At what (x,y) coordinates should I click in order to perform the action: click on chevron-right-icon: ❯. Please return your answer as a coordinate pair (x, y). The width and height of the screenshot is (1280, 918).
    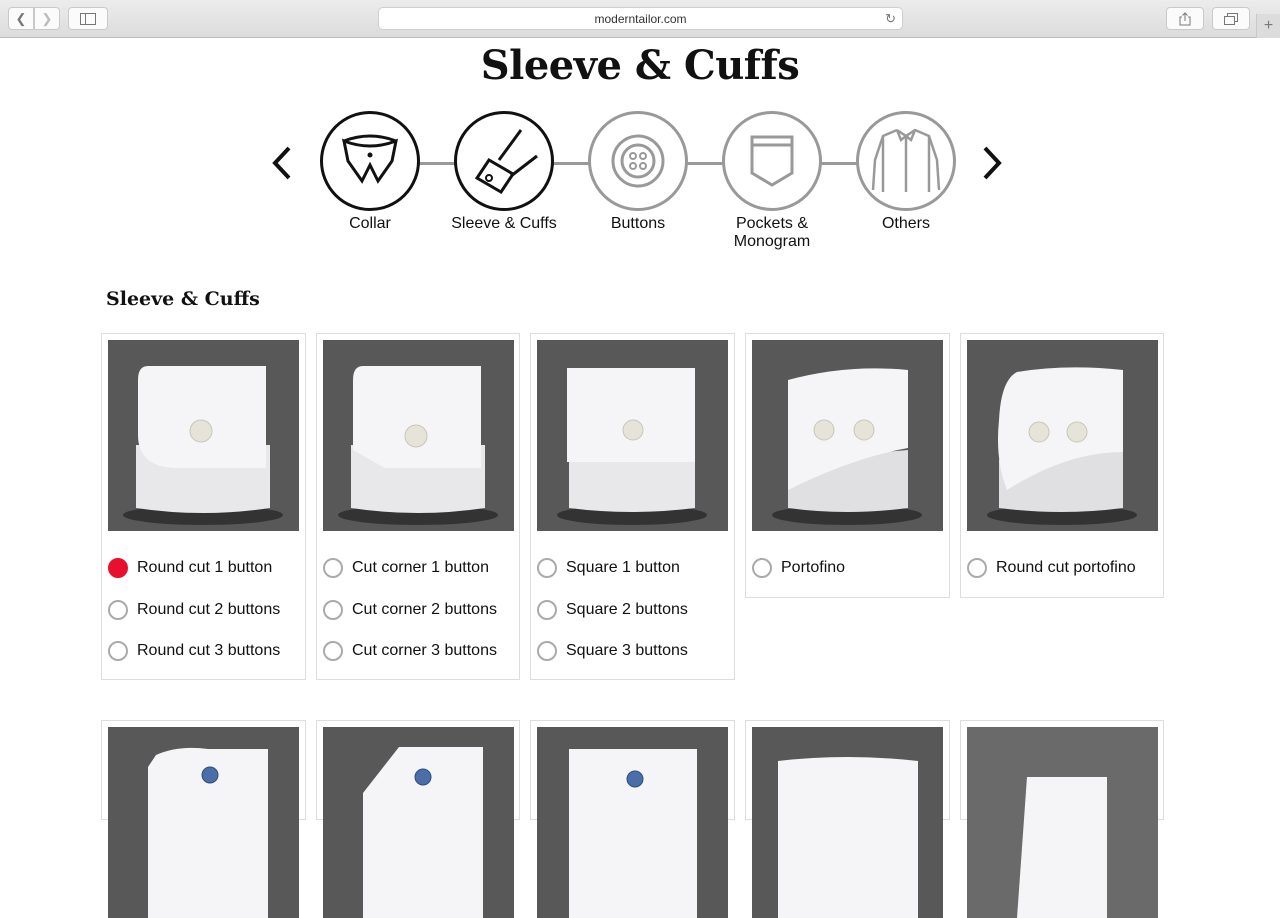
    Looking at the image, I should click on (47, 18).